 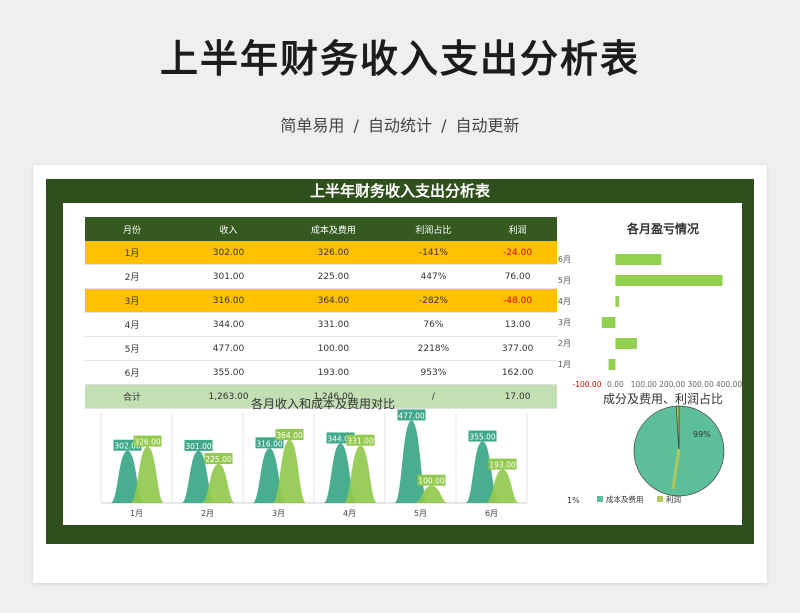 I want to click on data-label: 225.00, so click(x=218, y=459).